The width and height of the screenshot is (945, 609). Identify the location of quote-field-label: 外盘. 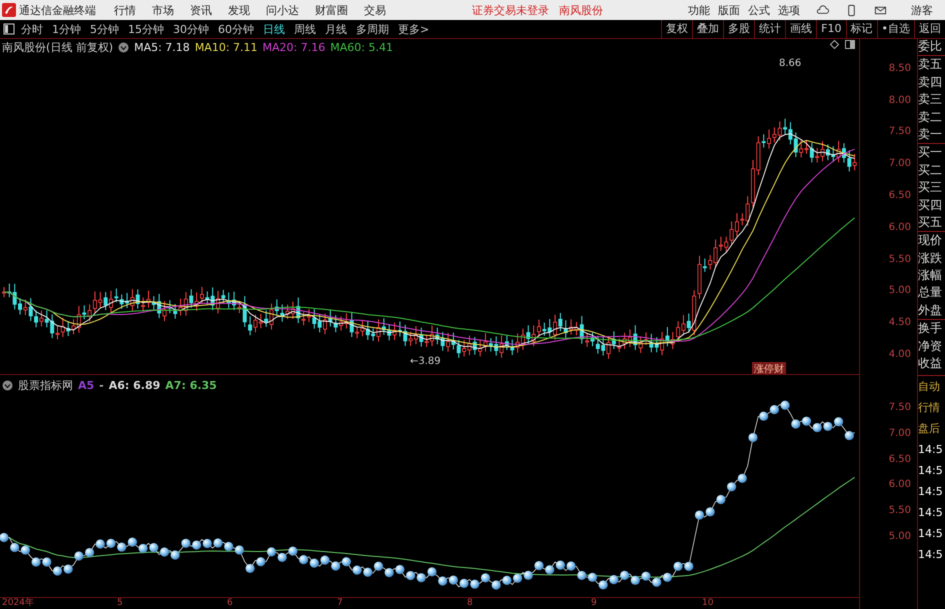
(930, 310).